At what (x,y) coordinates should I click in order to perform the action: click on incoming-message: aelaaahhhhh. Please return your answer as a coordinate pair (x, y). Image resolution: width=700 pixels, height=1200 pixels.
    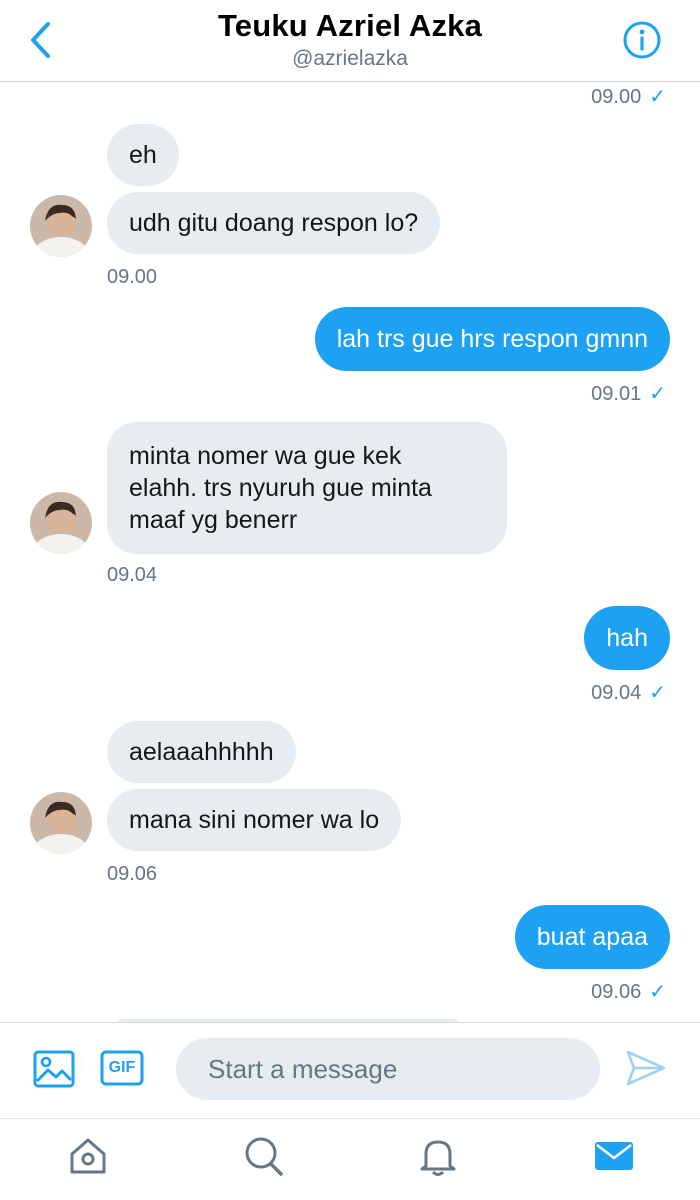
    Looking at the image, I should click on (201, 752).